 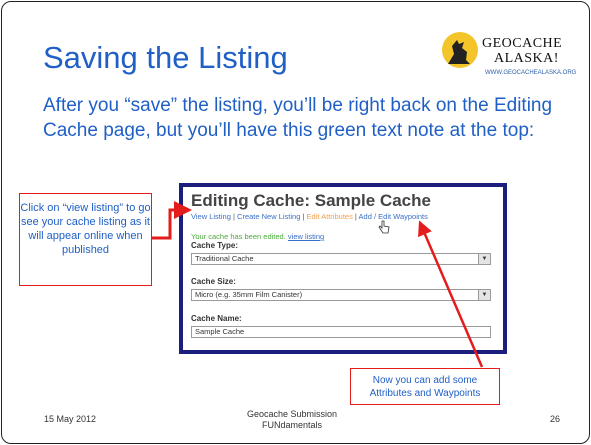 I want to click on right-callout-arrow, so click(x=451, y=294).